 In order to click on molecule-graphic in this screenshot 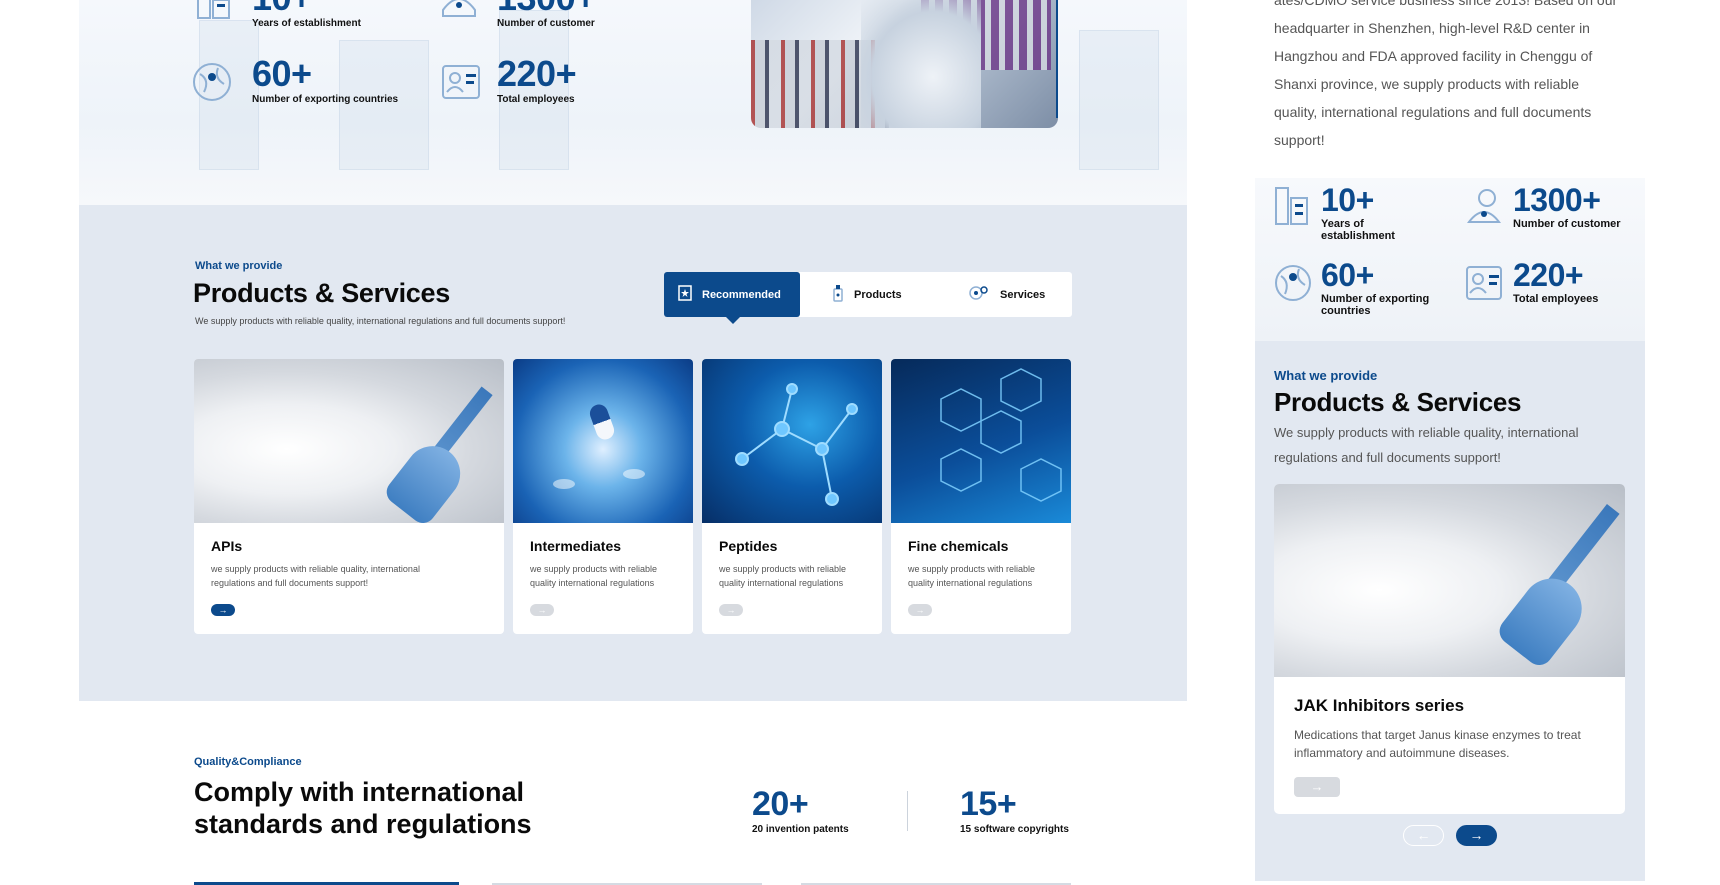, I will do `click(796, 444)`.